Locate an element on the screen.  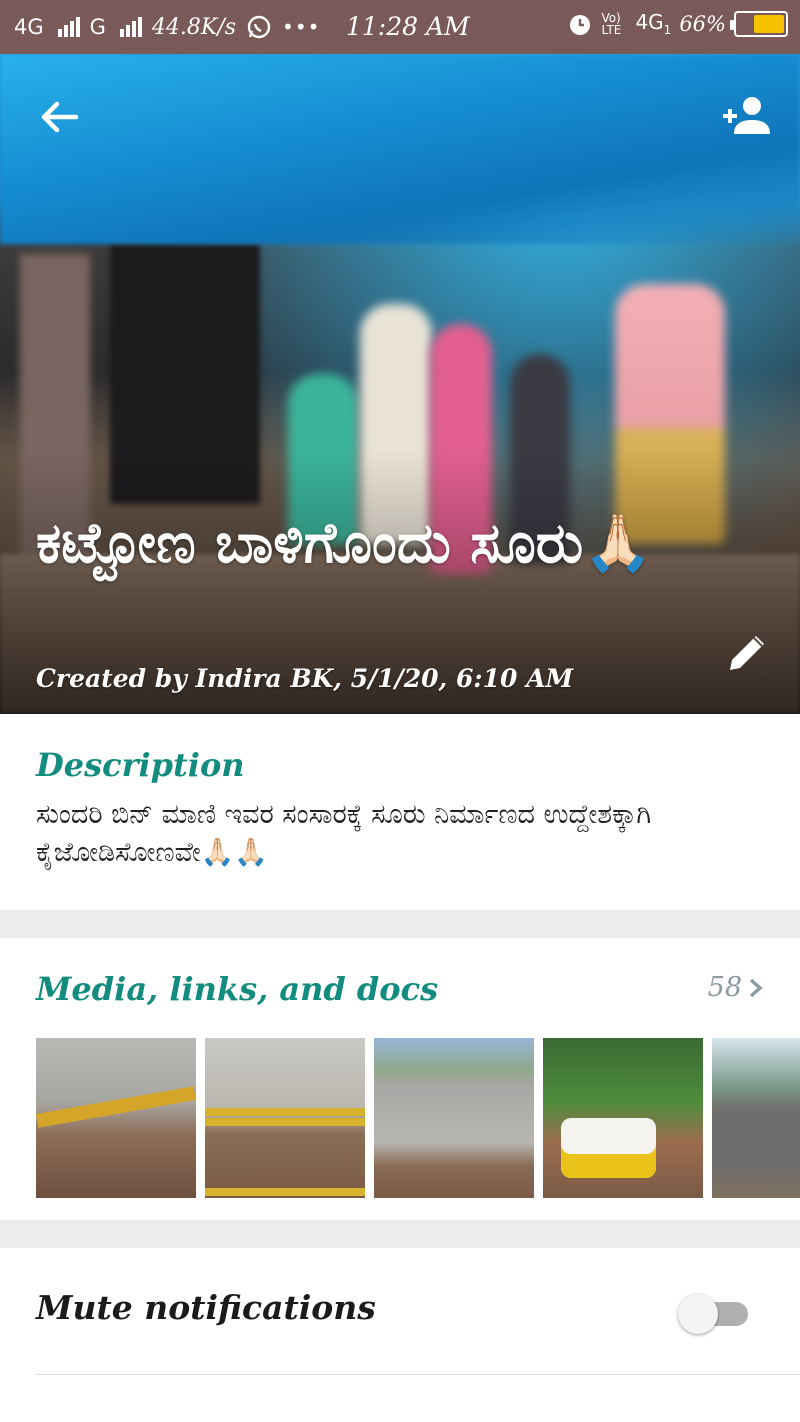
mute-notifications-label: Mute notifications is located at coordinates (206, 1307).